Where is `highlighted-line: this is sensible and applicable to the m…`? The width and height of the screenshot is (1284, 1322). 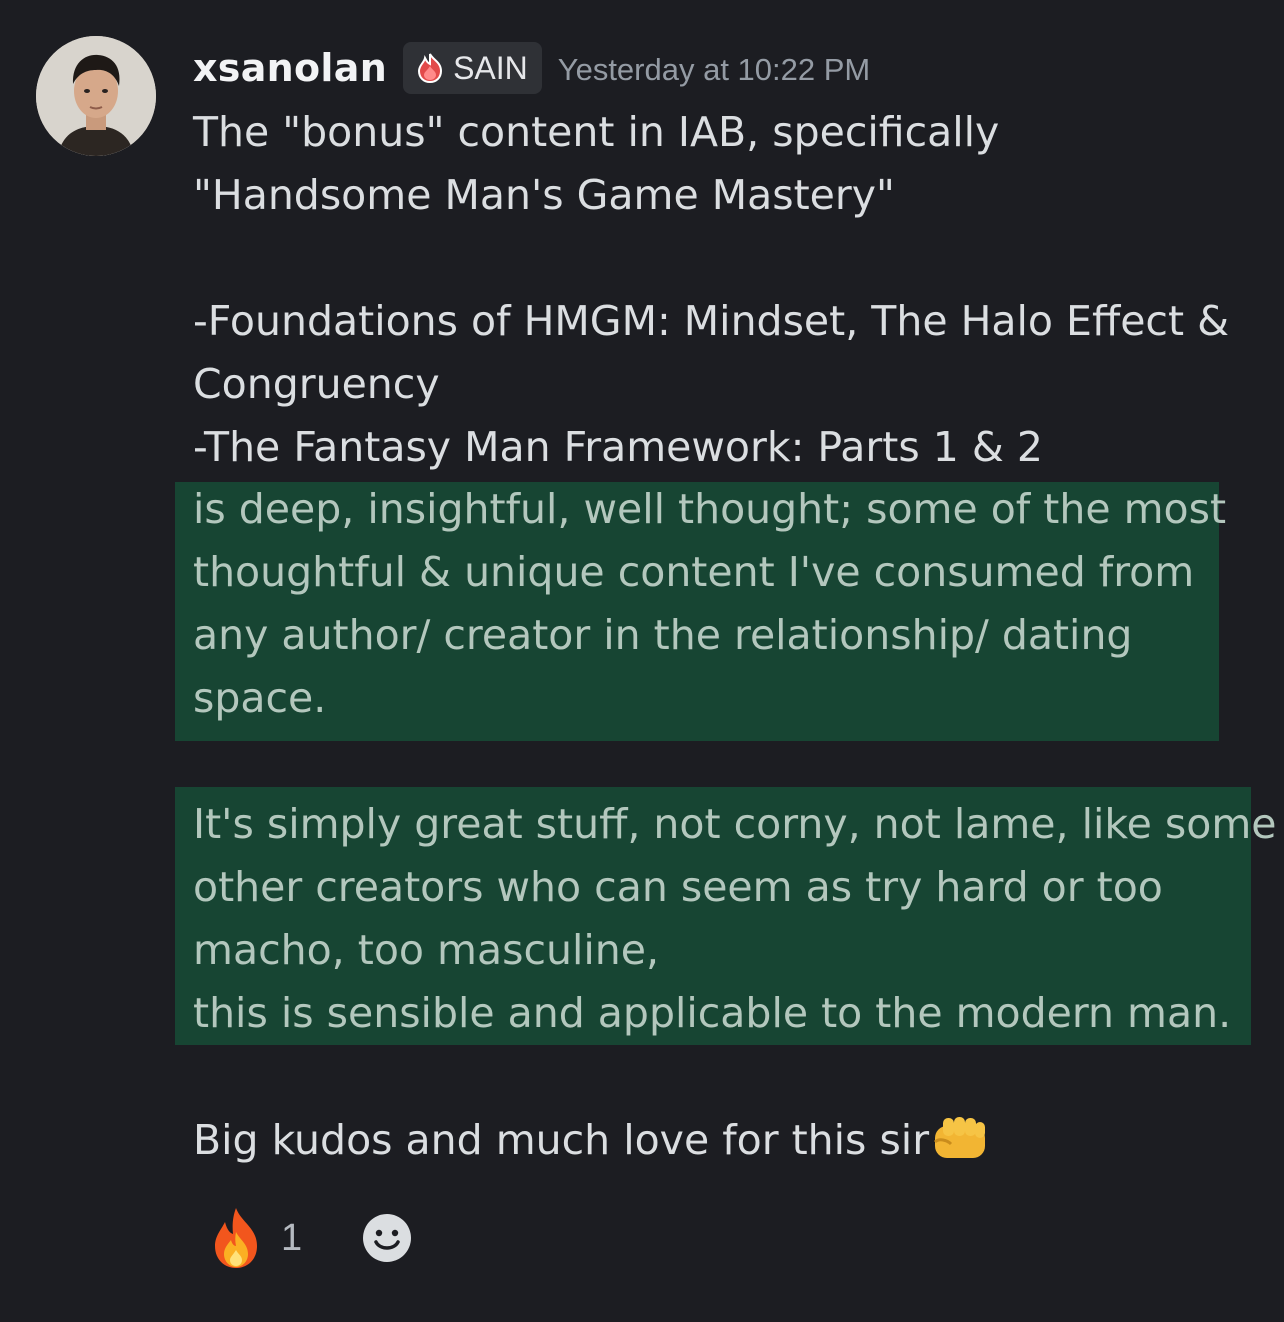 highlighted-line: this is sensible and applicable to the m… is located at coordinates (712, 1013).